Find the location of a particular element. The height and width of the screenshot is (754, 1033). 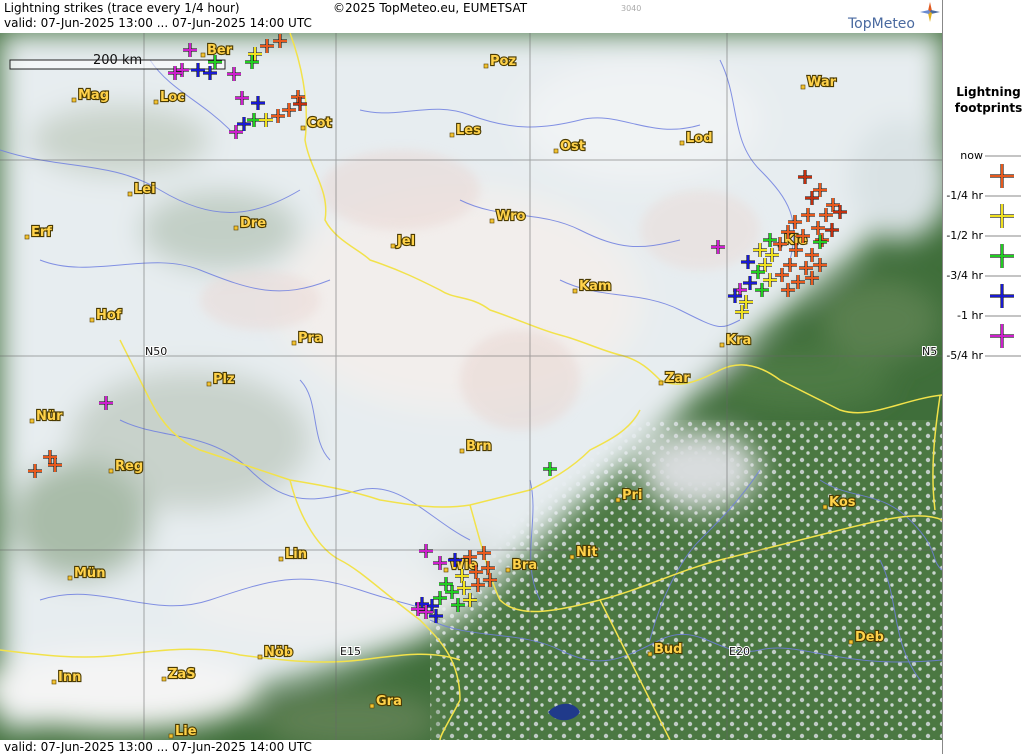

city-label: Hof is located at coordinates (109, 315).